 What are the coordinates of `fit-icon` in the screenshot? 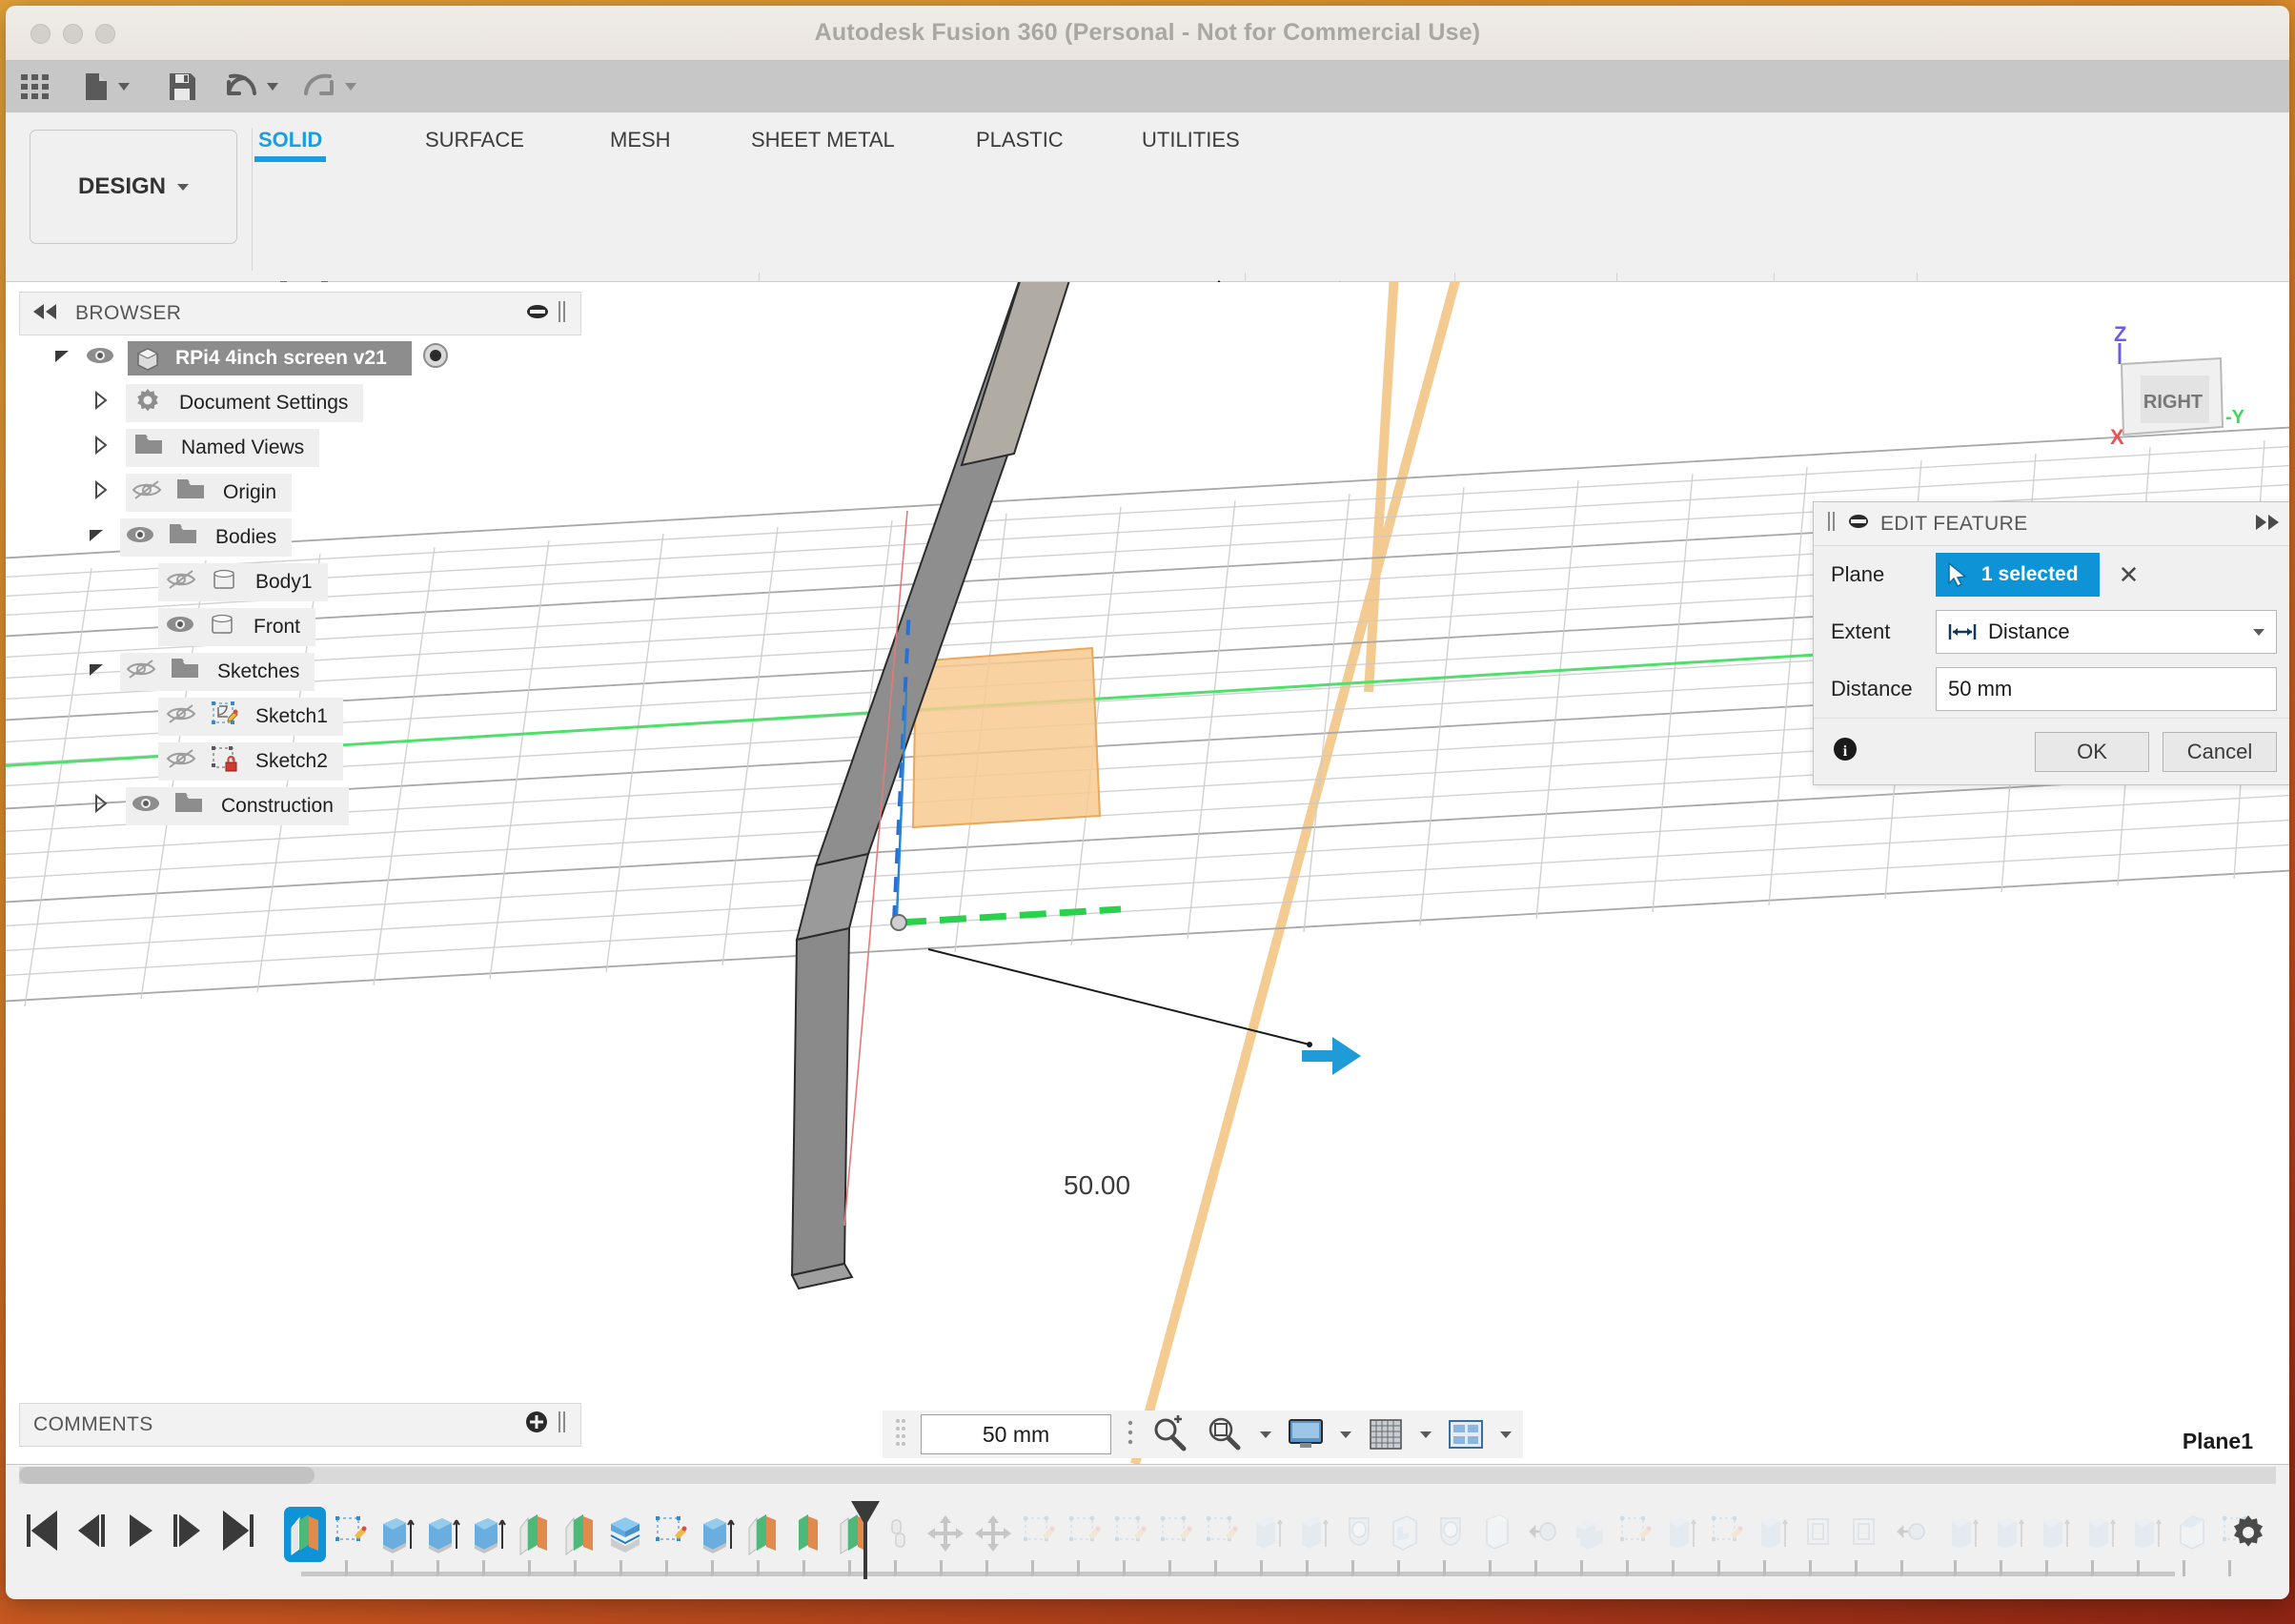 It's located at (1226, 1434).